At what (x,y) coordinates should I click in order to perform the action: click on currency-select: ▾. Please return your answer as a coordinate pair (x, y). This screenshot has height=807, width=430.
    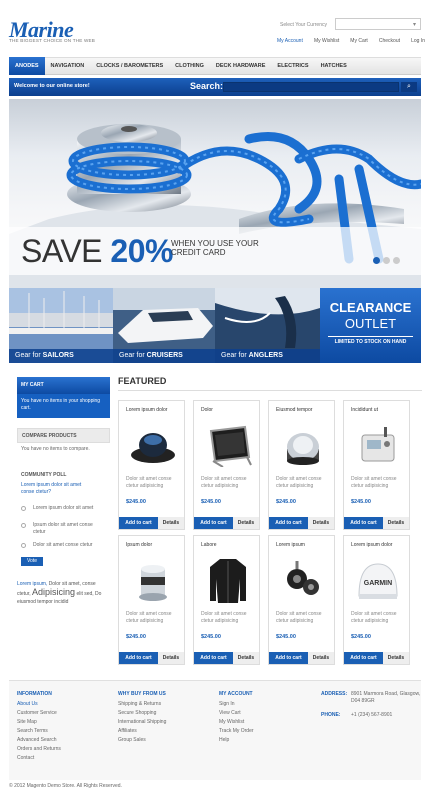
    Looking at the image, I should click on (378, 24).